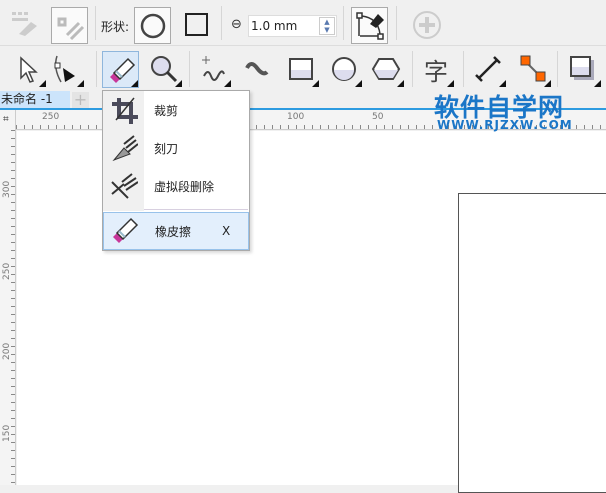 This screenshot has height=493, width=606. Describe the element at coordinates (8, 297) in the screenshot. I see `vertical-ruler: 300 250 200 150` at that location.